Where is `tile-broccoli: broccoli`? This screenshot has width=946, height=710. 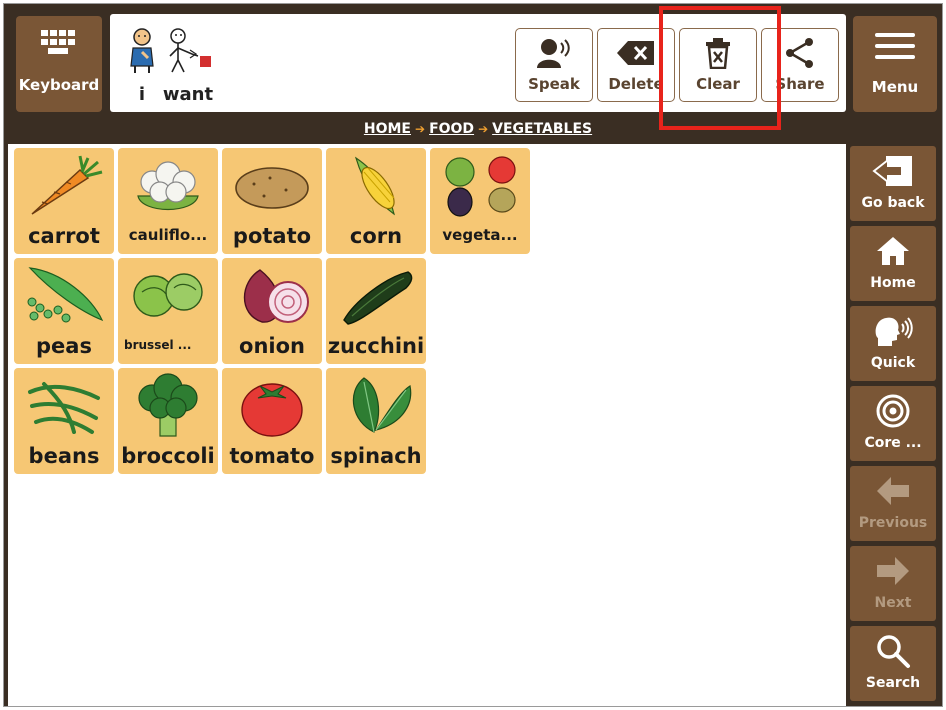 tile-broccoli: broccoli is located at coordinates (168, 421).